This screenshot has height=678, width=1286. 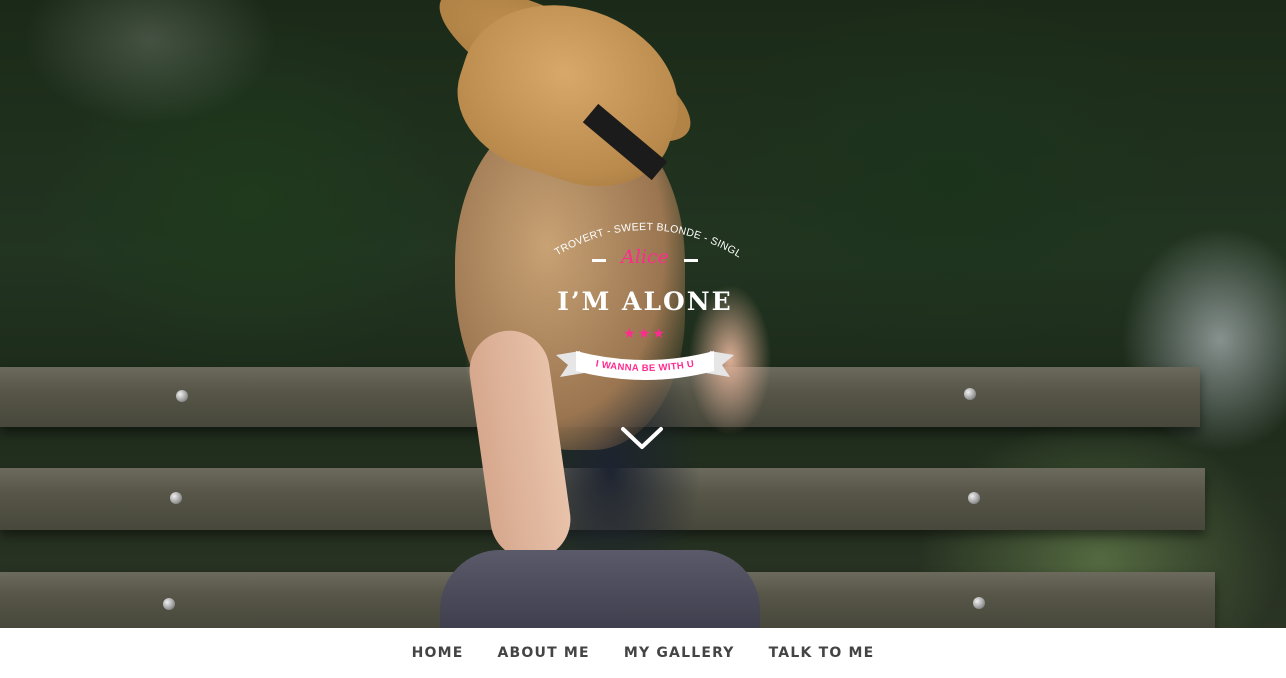 I want to click on ribbon-banner: I WANNA BE WITH U, so click(x=645, y=365).